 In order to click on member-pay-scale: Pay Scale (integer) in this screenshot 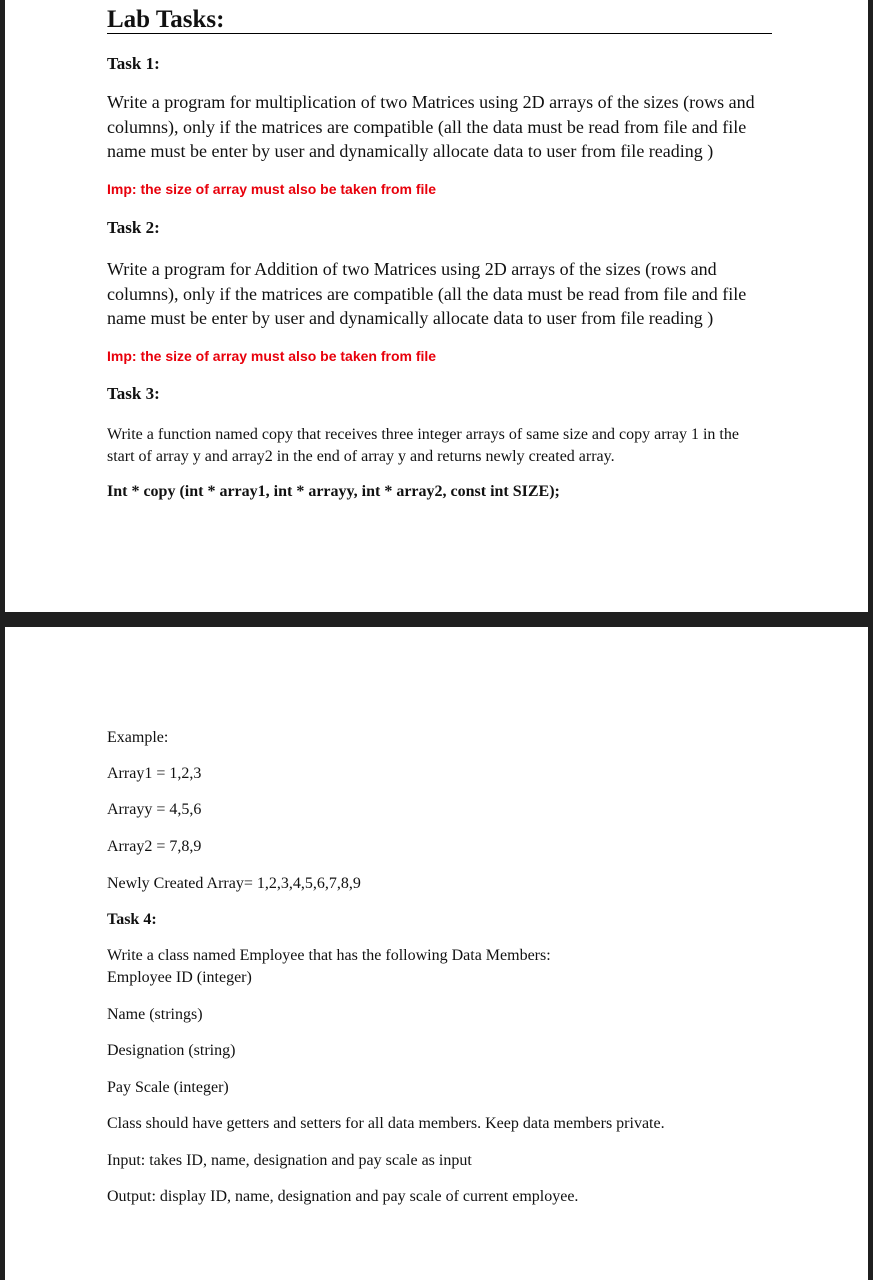, I will do `click(168, 1087)`.